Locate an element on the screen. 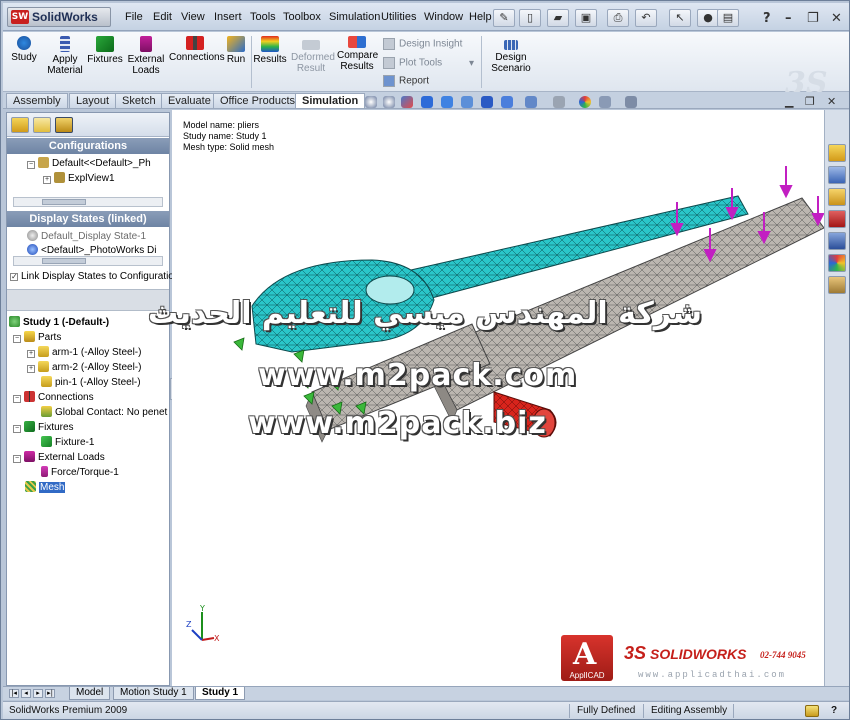 The height and width of the screenshot is (720, 850). fixture-1-node: Fixture-1 is located at coordinates (67, 442).